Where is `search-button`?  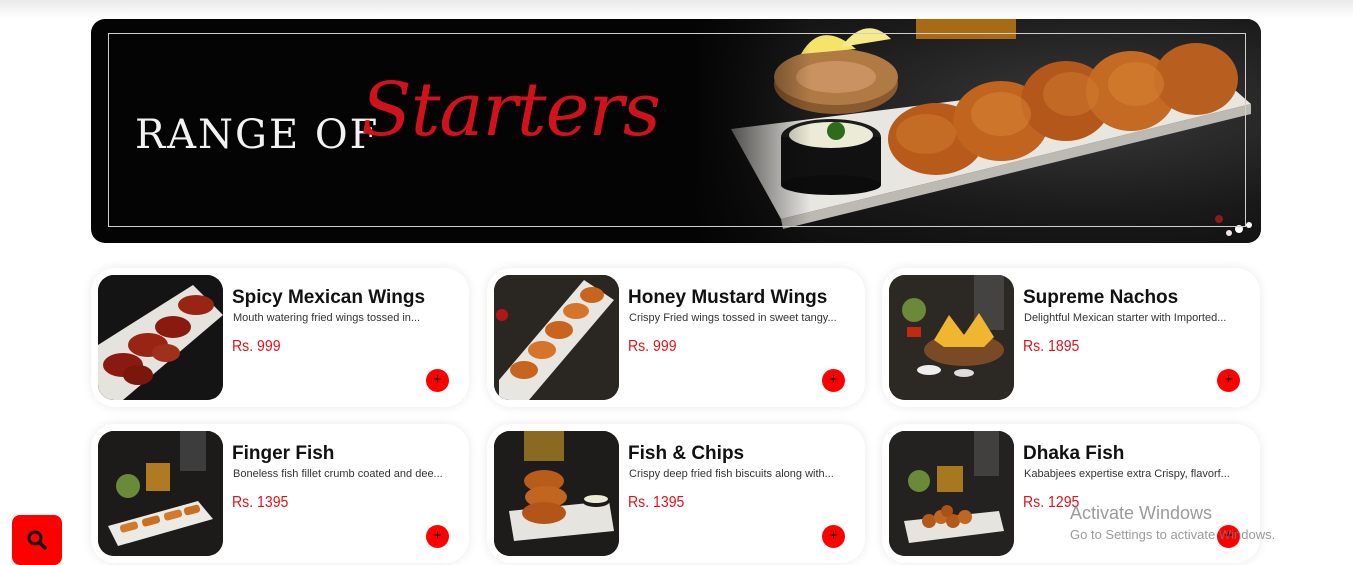 search-button is located at coordinates (37, 540).